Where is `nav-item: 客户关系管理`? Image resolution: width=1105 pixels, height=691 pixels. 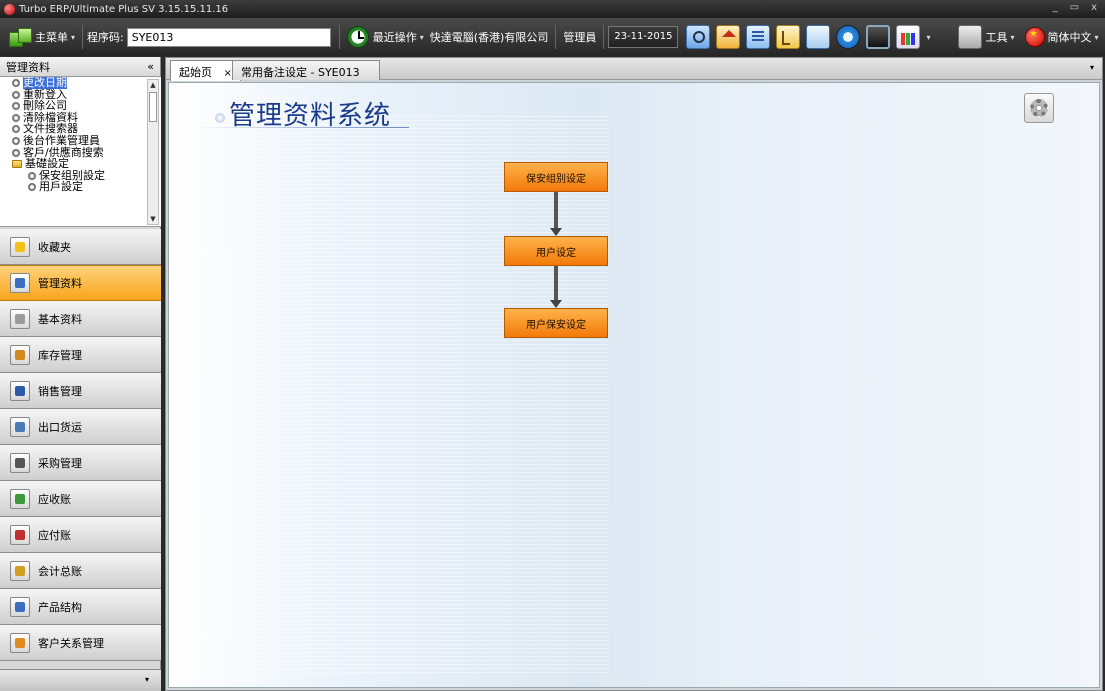
nav-item: 客户关系管理 is located at coordinates (80, 643).